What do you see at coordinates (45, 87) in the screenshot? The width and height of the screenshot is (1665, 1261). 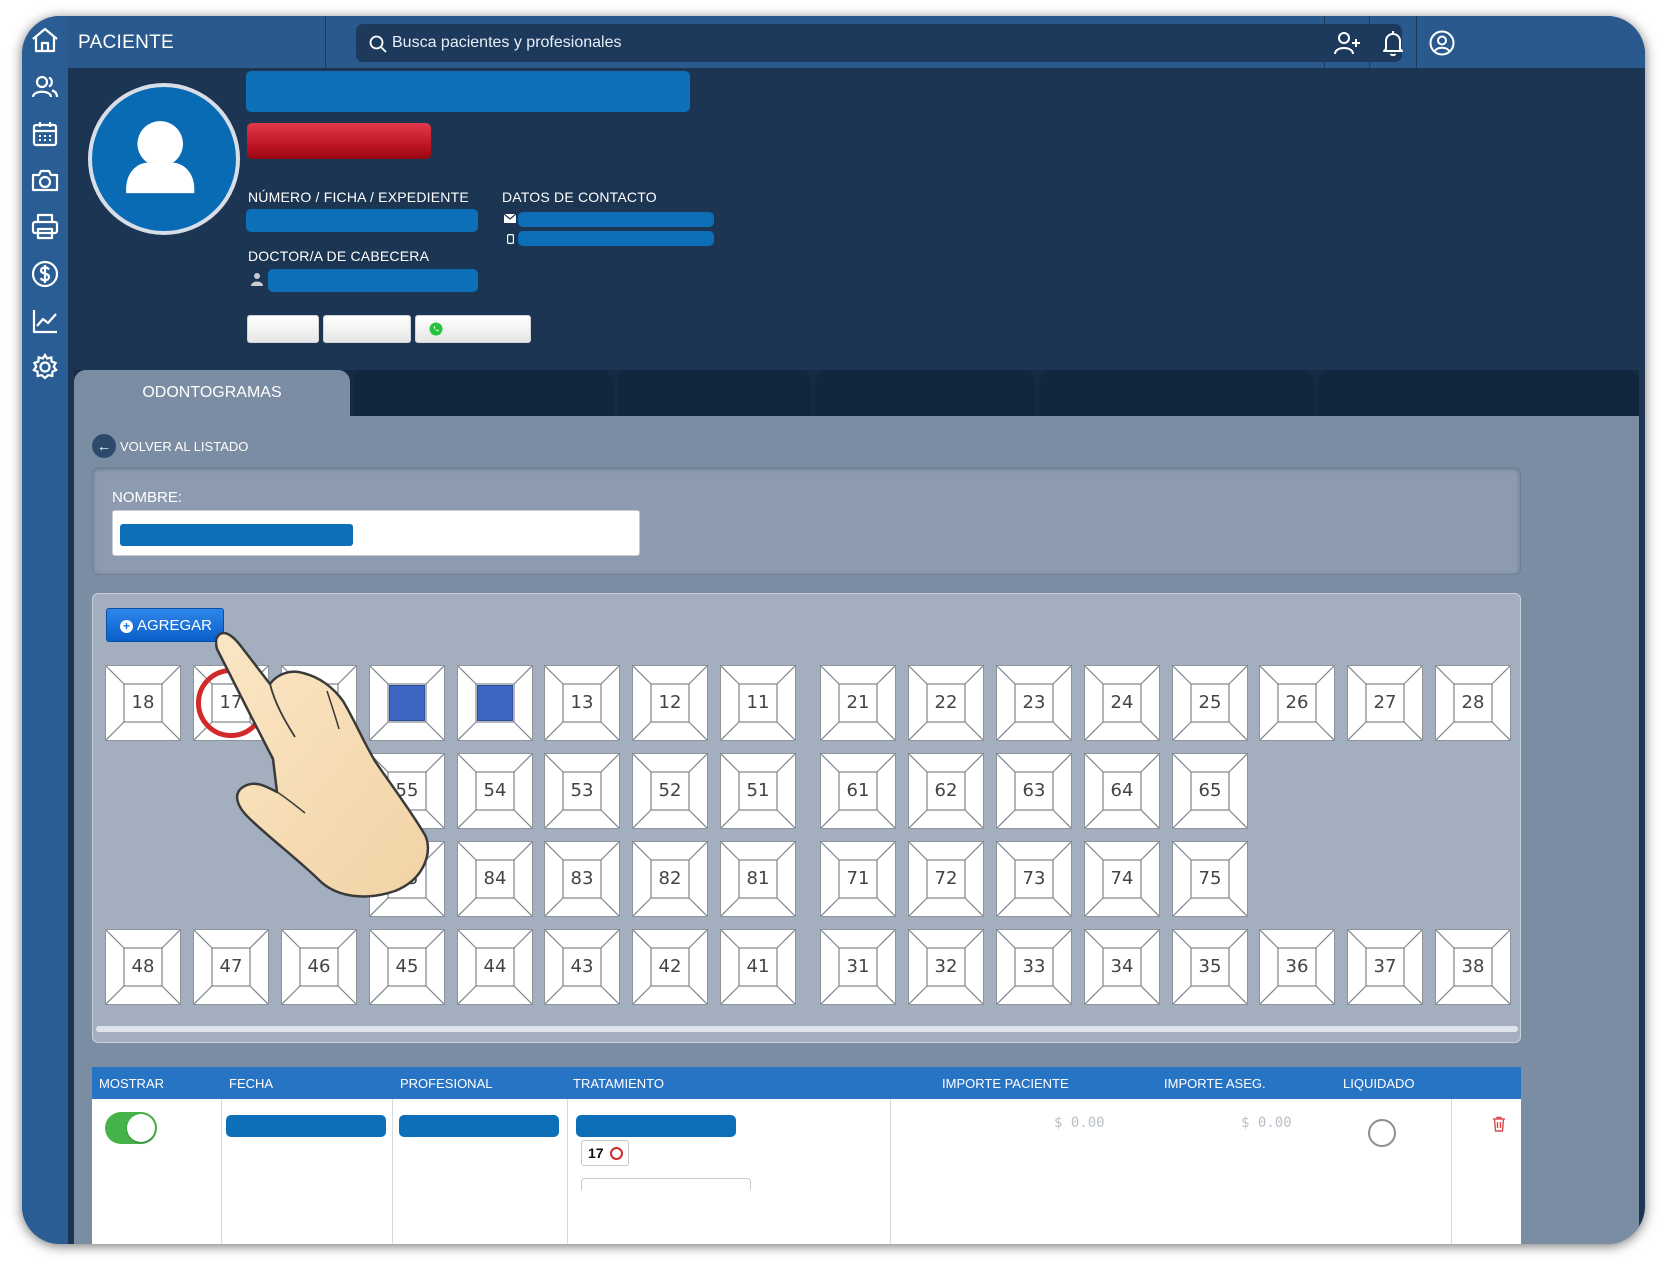 I see `users-icon` at bounding box center [45, 87].